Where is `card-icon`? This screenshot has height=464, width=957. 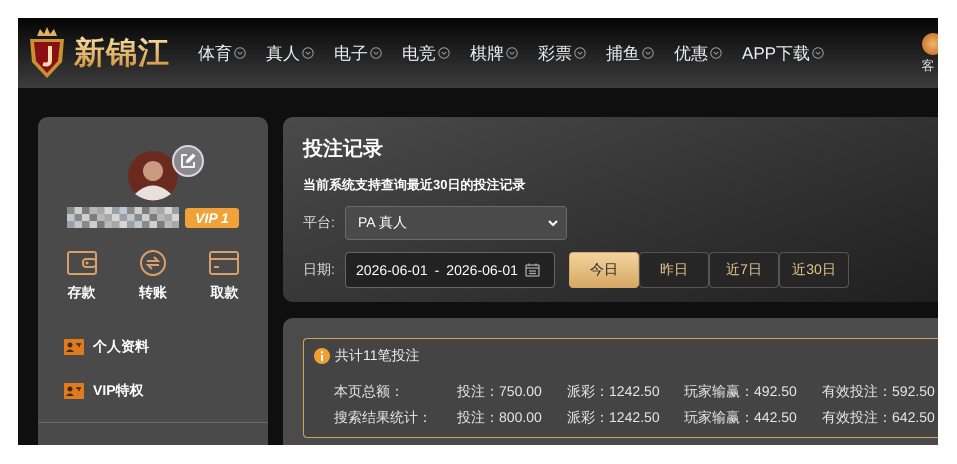
card-icon is located at coordinates (224, 263).